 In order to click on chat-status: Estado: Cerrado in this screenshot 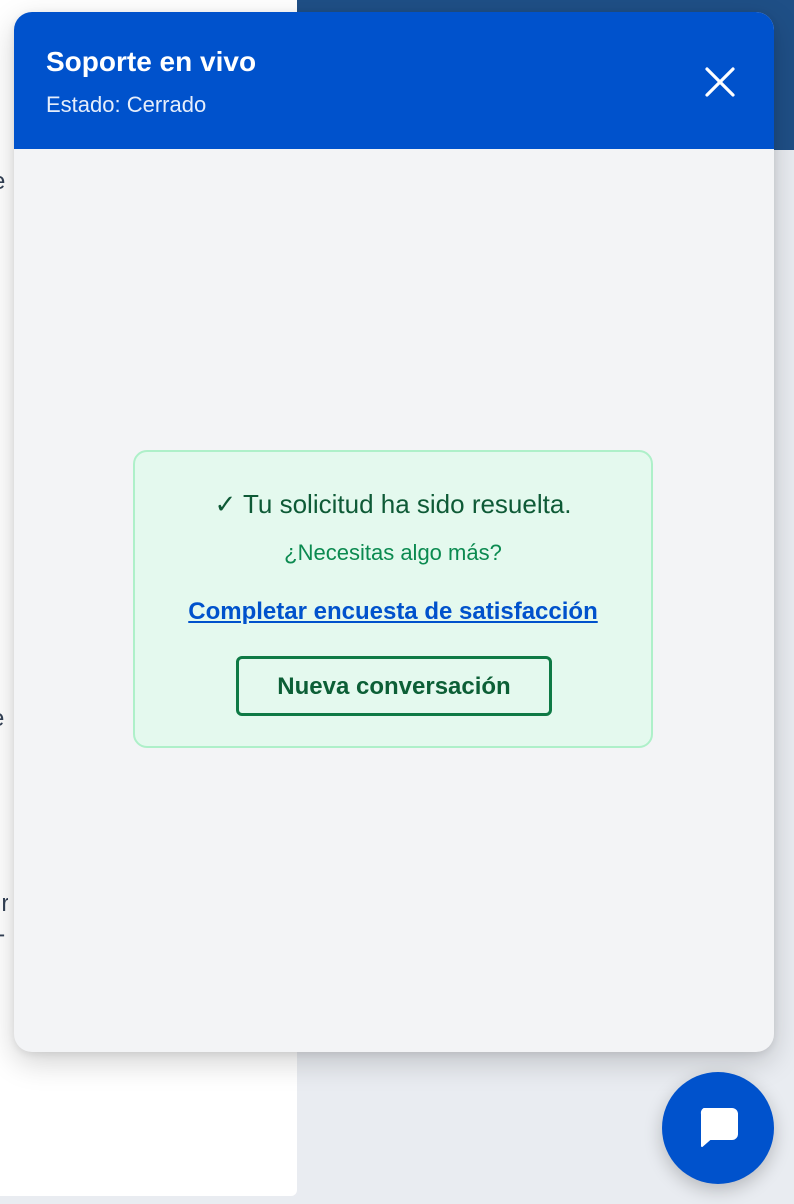, I will do `click(126, 104)`.